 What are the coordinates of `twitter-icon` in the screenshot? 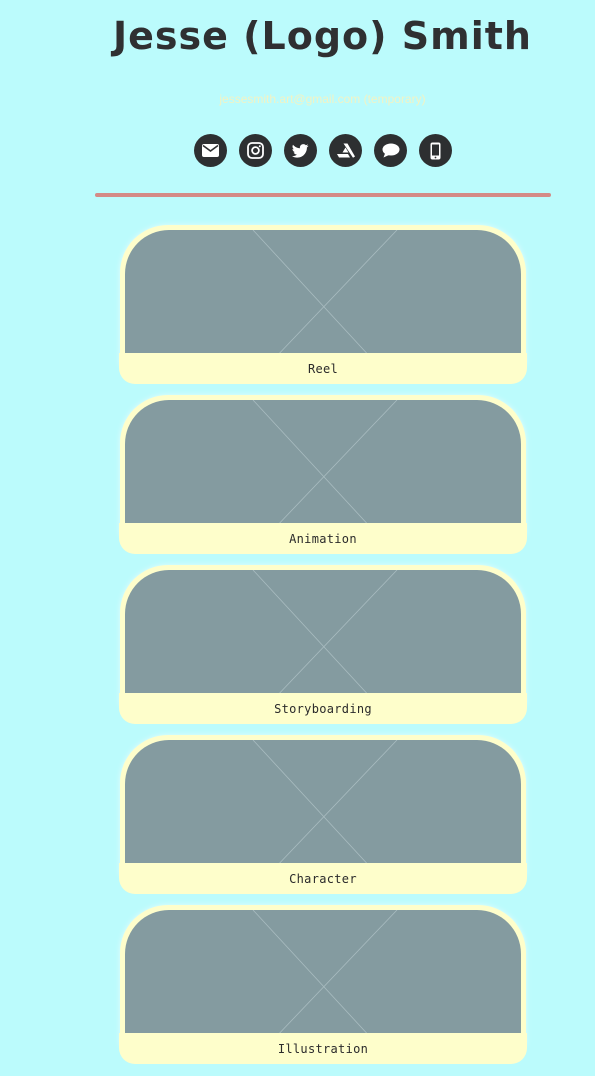 It's located at (300, 150).